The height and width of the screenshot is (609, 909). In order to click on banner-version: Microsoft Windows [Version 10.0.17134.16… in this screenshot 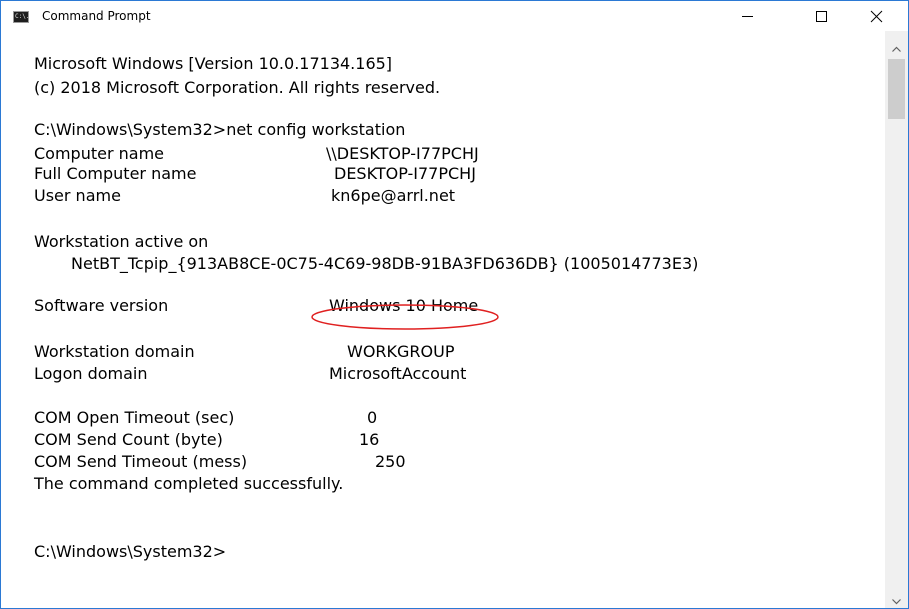, I will do `click(213, 63)`.